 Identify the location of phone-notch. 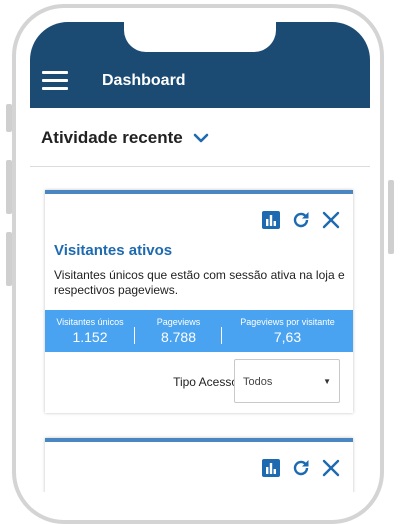
(200, 37).